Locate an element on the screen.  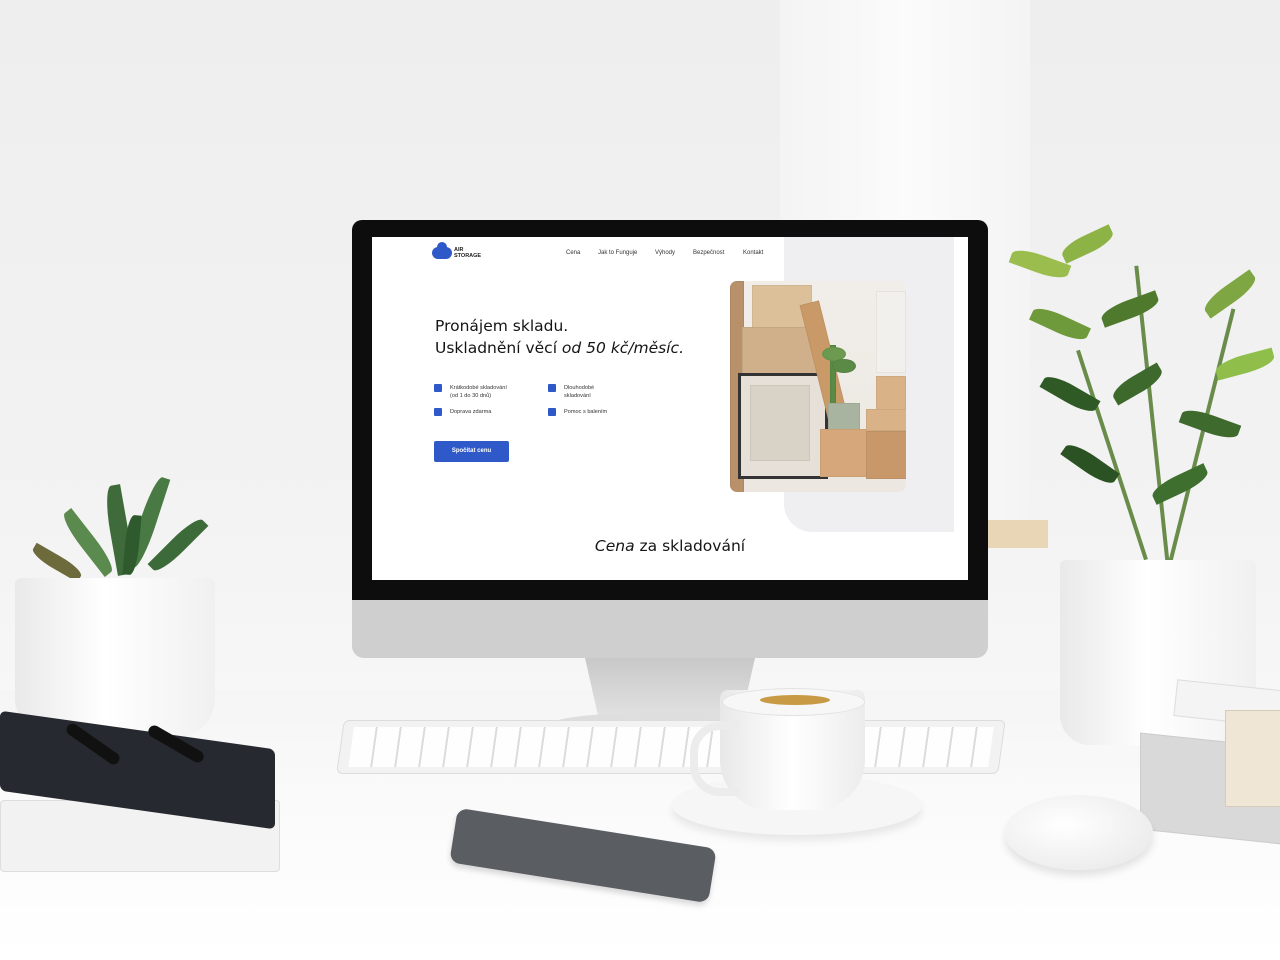
coffee is located at coordinates (795, 700).